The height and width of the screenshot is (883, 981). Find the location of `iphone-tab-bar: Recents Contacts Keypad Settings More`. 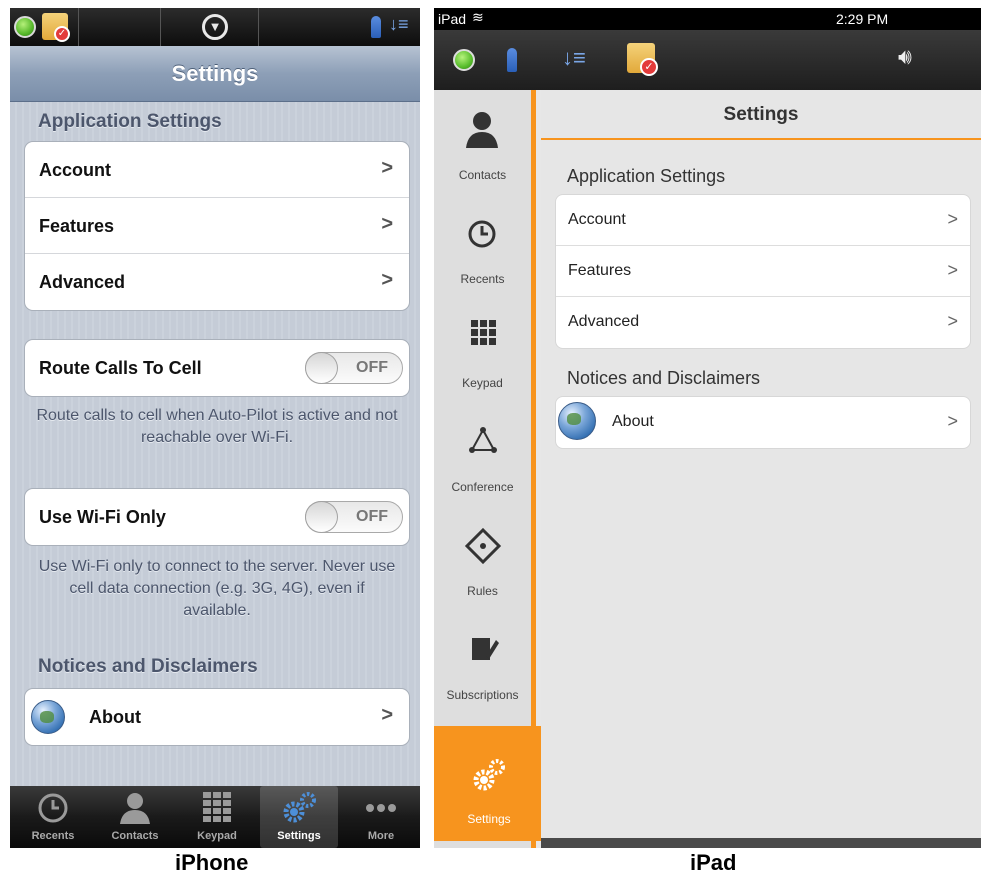

iphone-tab-bar: Recents Contacts Keypad Settings More is located at coordinates (215, 817).